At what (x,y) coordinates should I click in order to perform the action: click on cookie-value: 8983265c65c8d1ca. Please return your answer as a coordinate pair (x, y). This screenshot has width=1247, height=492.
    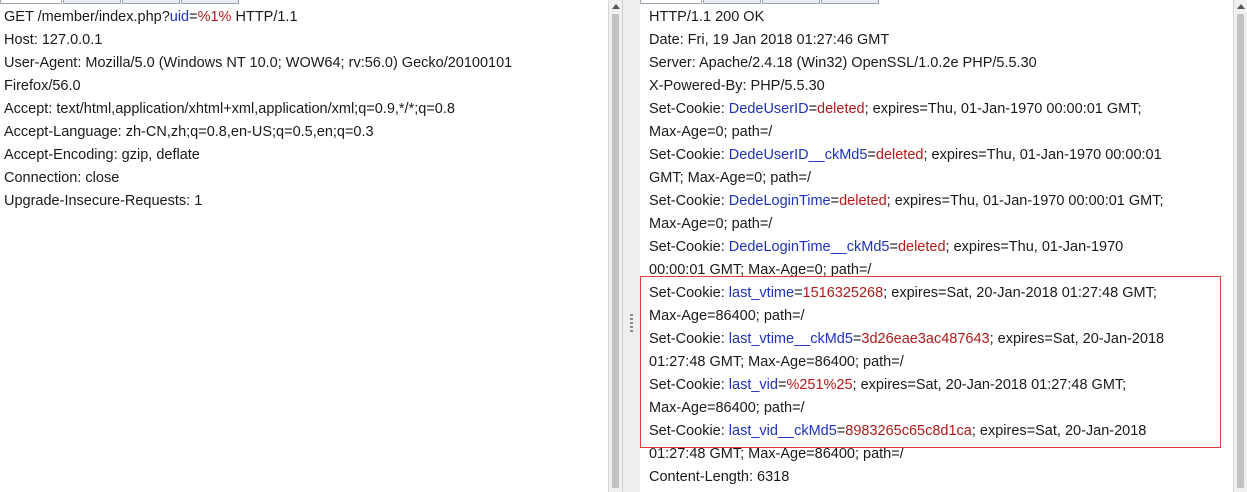
    Looking at the image, I should click on (908, 431).